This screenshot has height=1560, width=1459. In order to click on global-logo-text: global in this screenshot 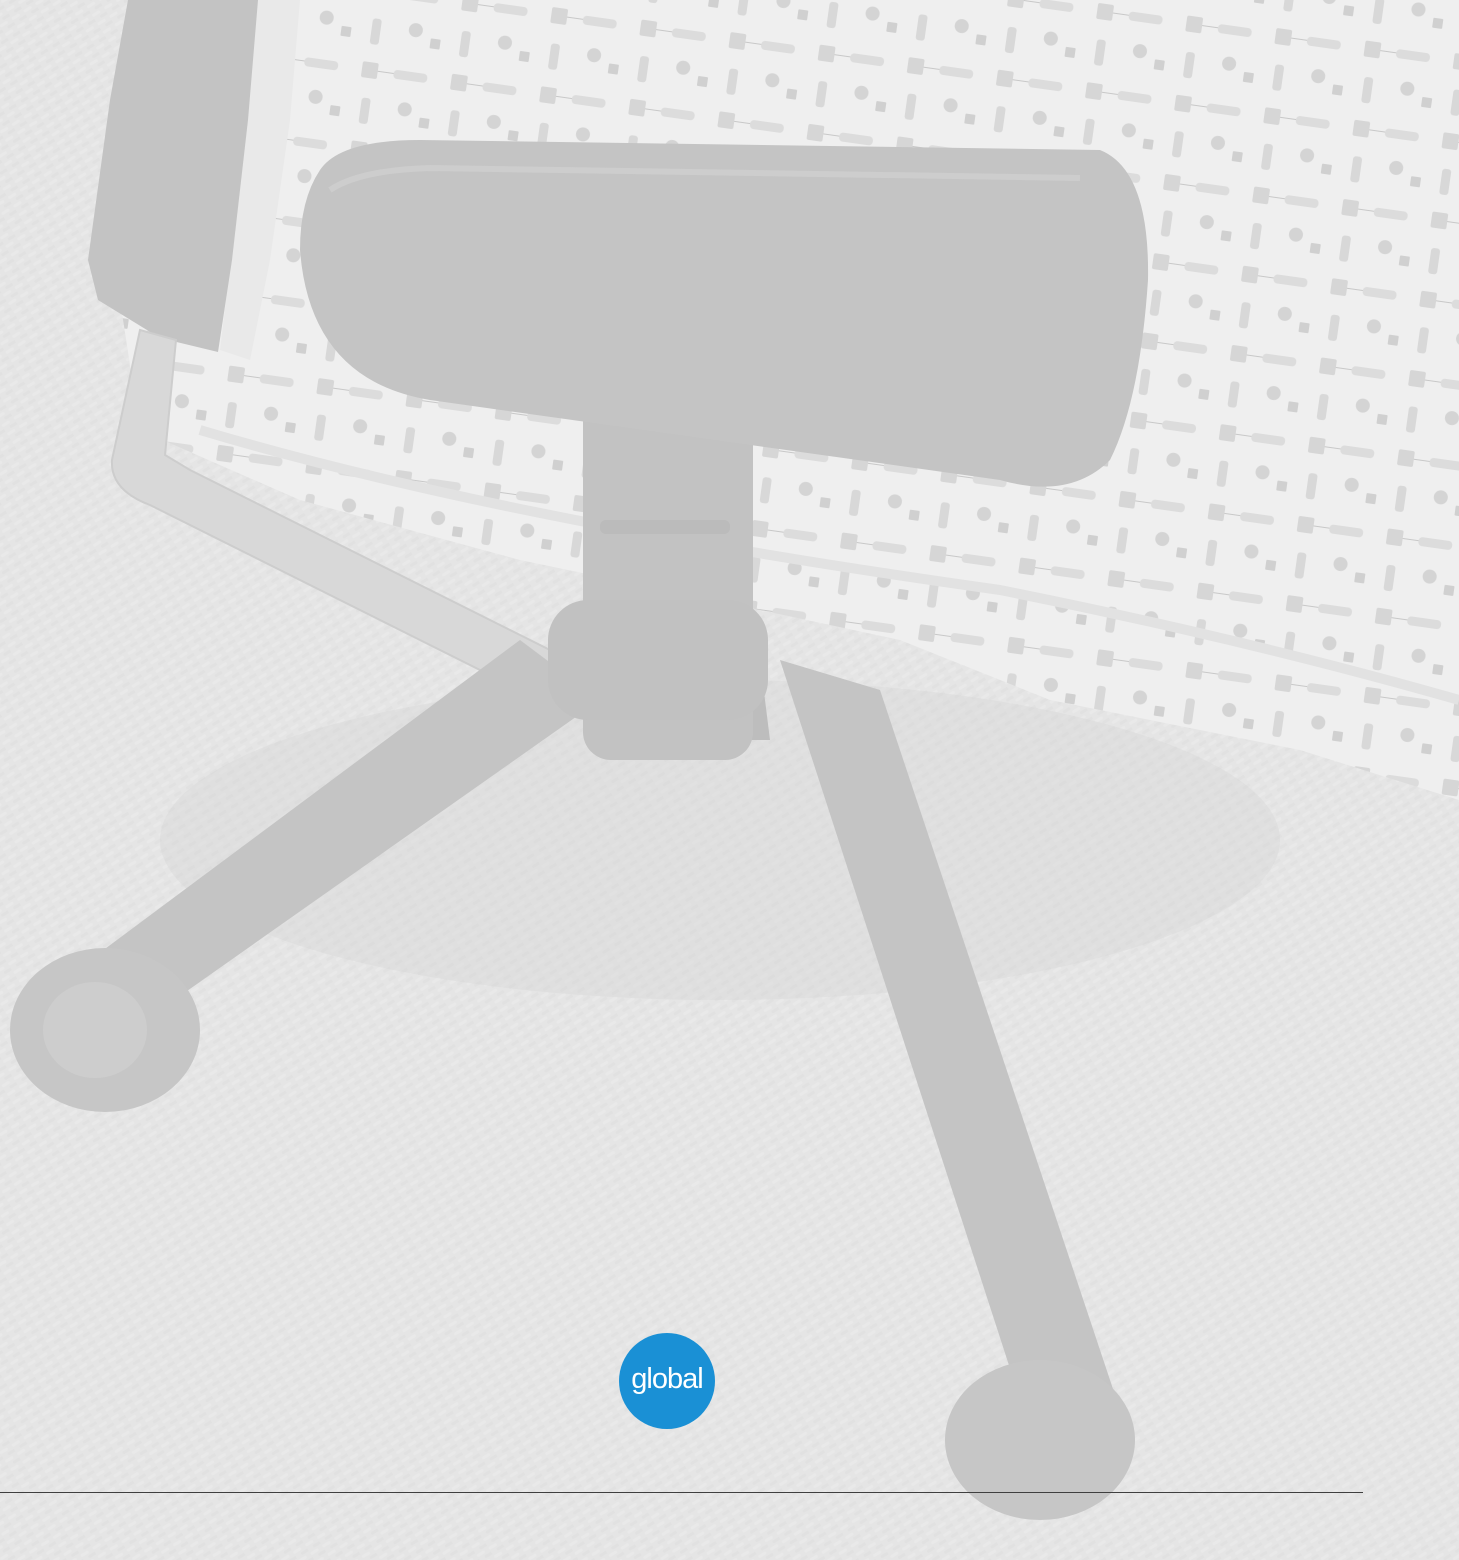, I will do `click(667, 1378)`.